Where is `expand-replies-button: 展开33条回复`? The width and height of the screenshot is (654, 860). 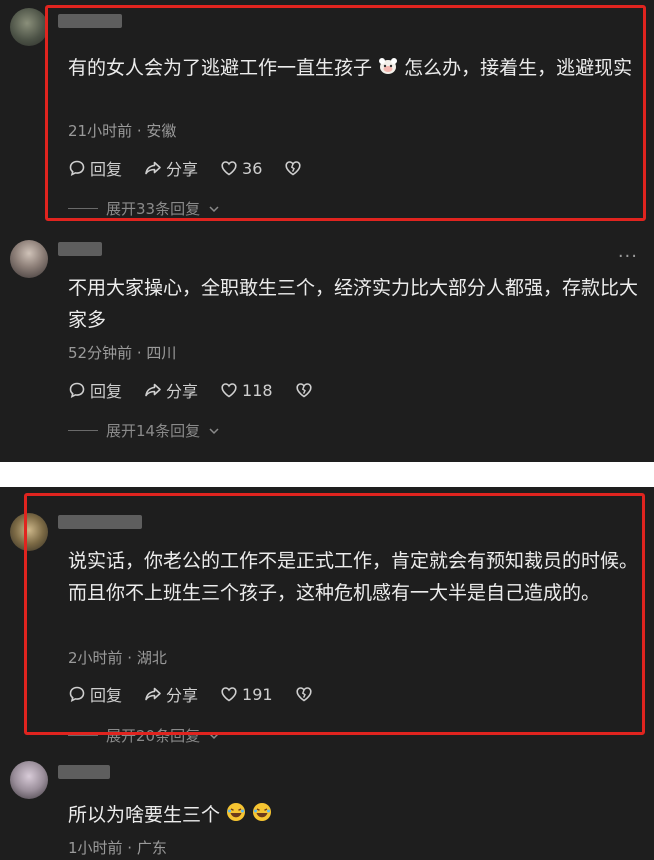
expand-replies-button: 展开33条回复 is located at coordinates (144, 208).